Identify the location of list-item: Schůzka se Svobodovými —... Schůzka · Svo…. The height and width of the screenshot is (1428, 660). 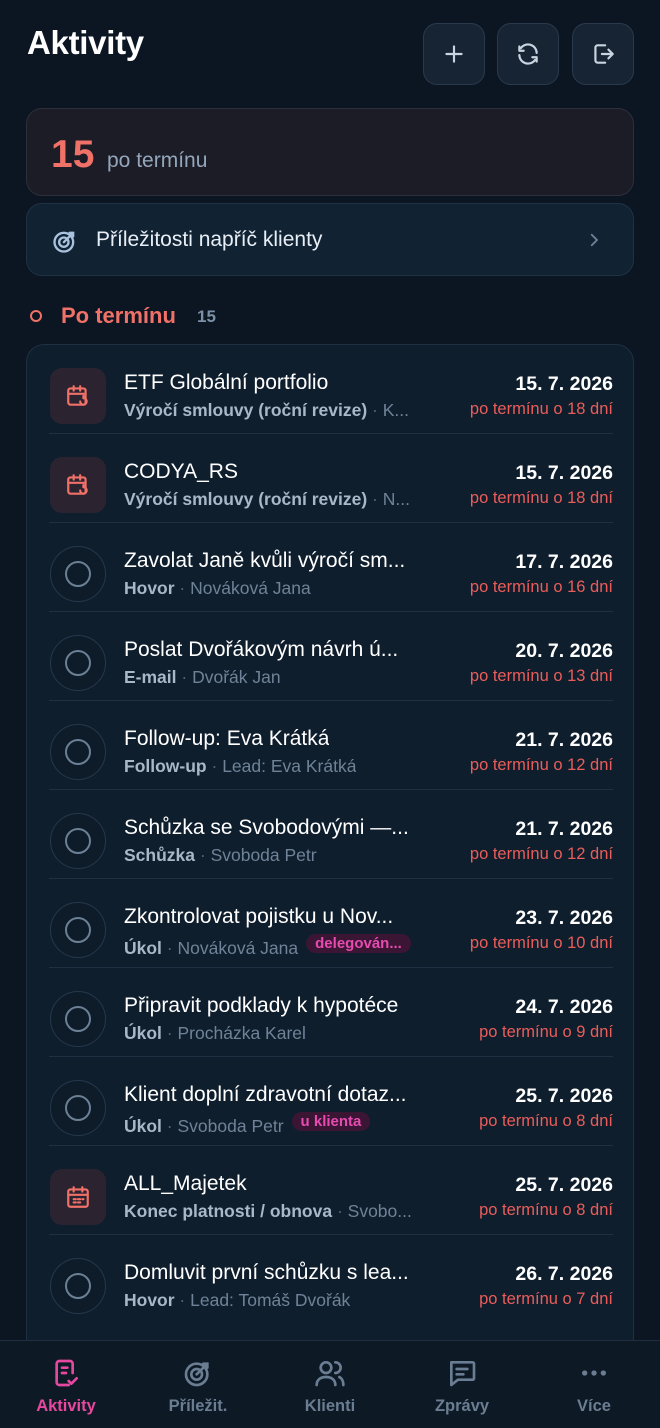
(331, 834).